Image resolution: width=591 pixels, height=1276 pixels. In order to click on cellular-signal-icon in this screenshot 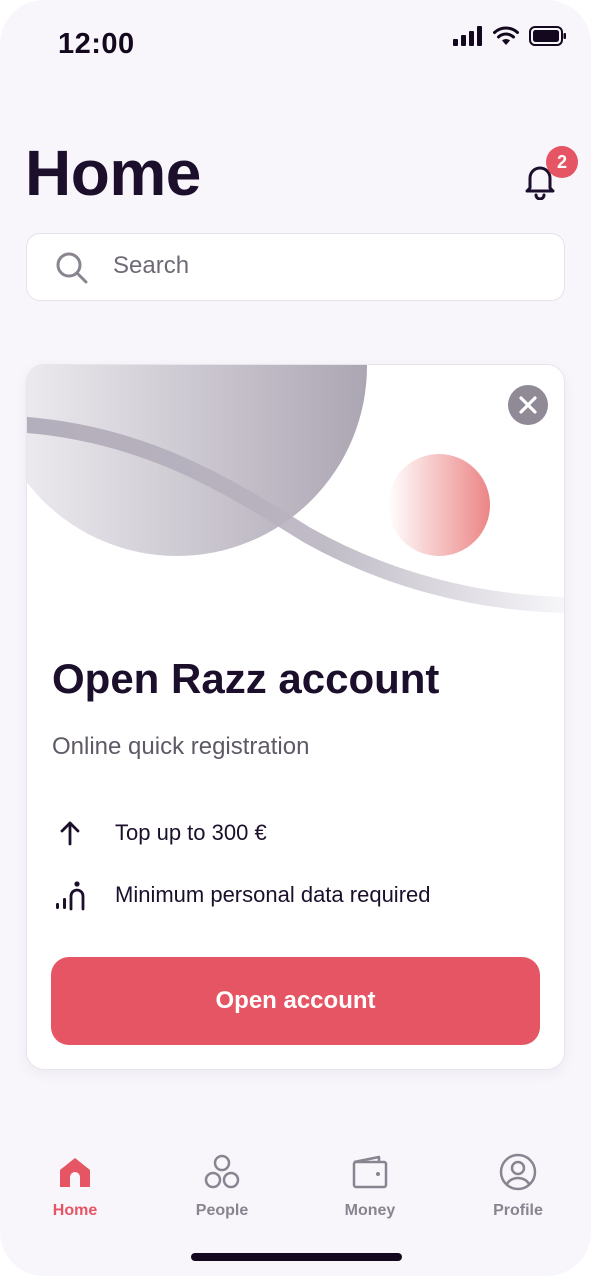, I will do `click(467, 36)`.